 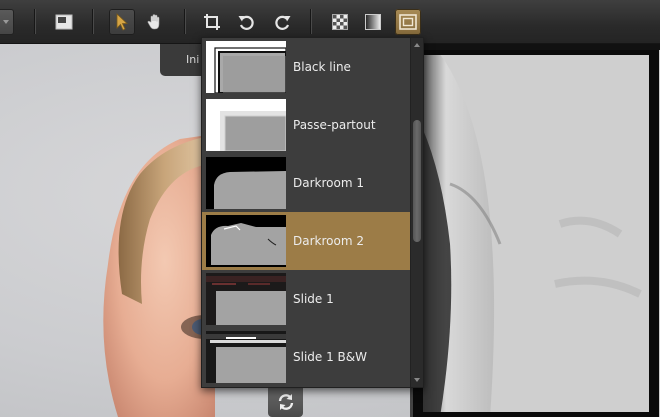 I want to click on rotate-right-button, so click(x=283, y=22).